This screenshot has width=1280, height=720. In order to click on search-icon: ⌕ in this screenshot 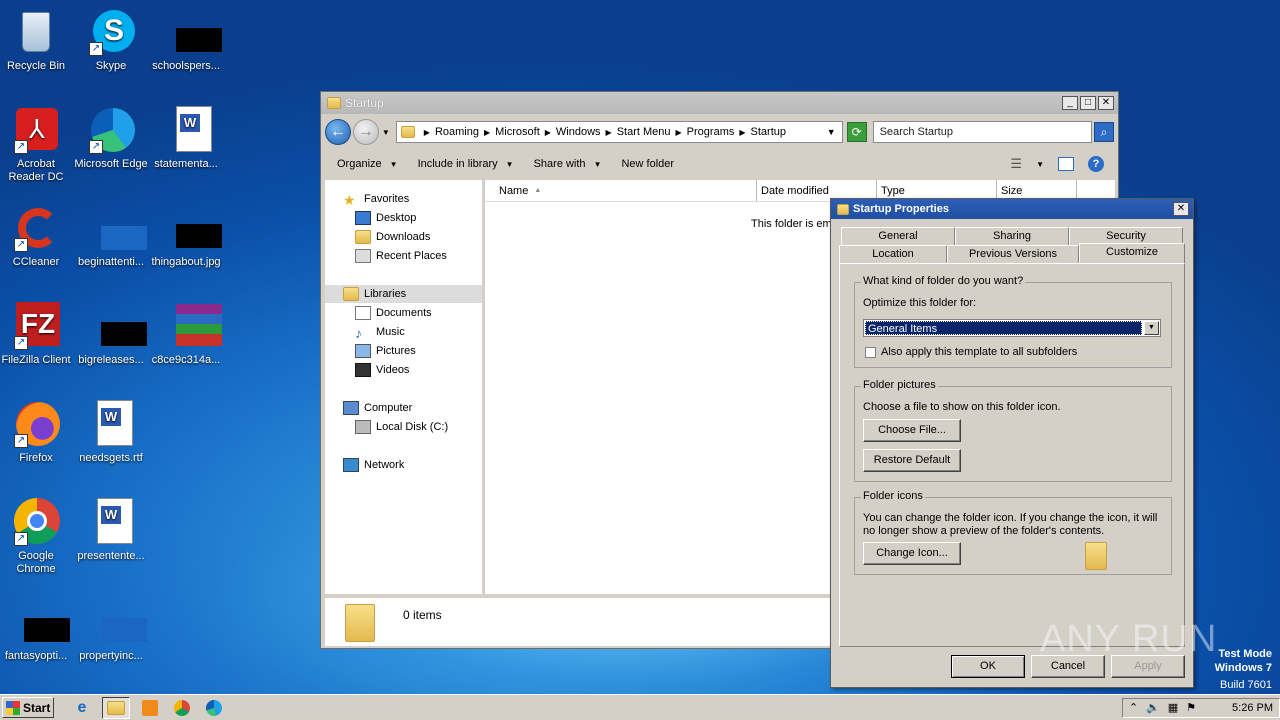, I will do `click(1104, 132)`.